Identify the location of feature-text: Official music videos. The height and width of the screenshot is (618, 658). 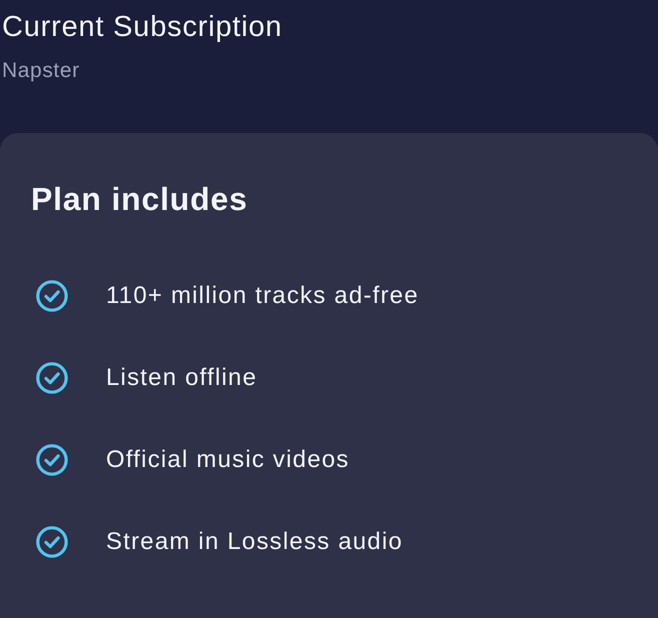
(228, 460).